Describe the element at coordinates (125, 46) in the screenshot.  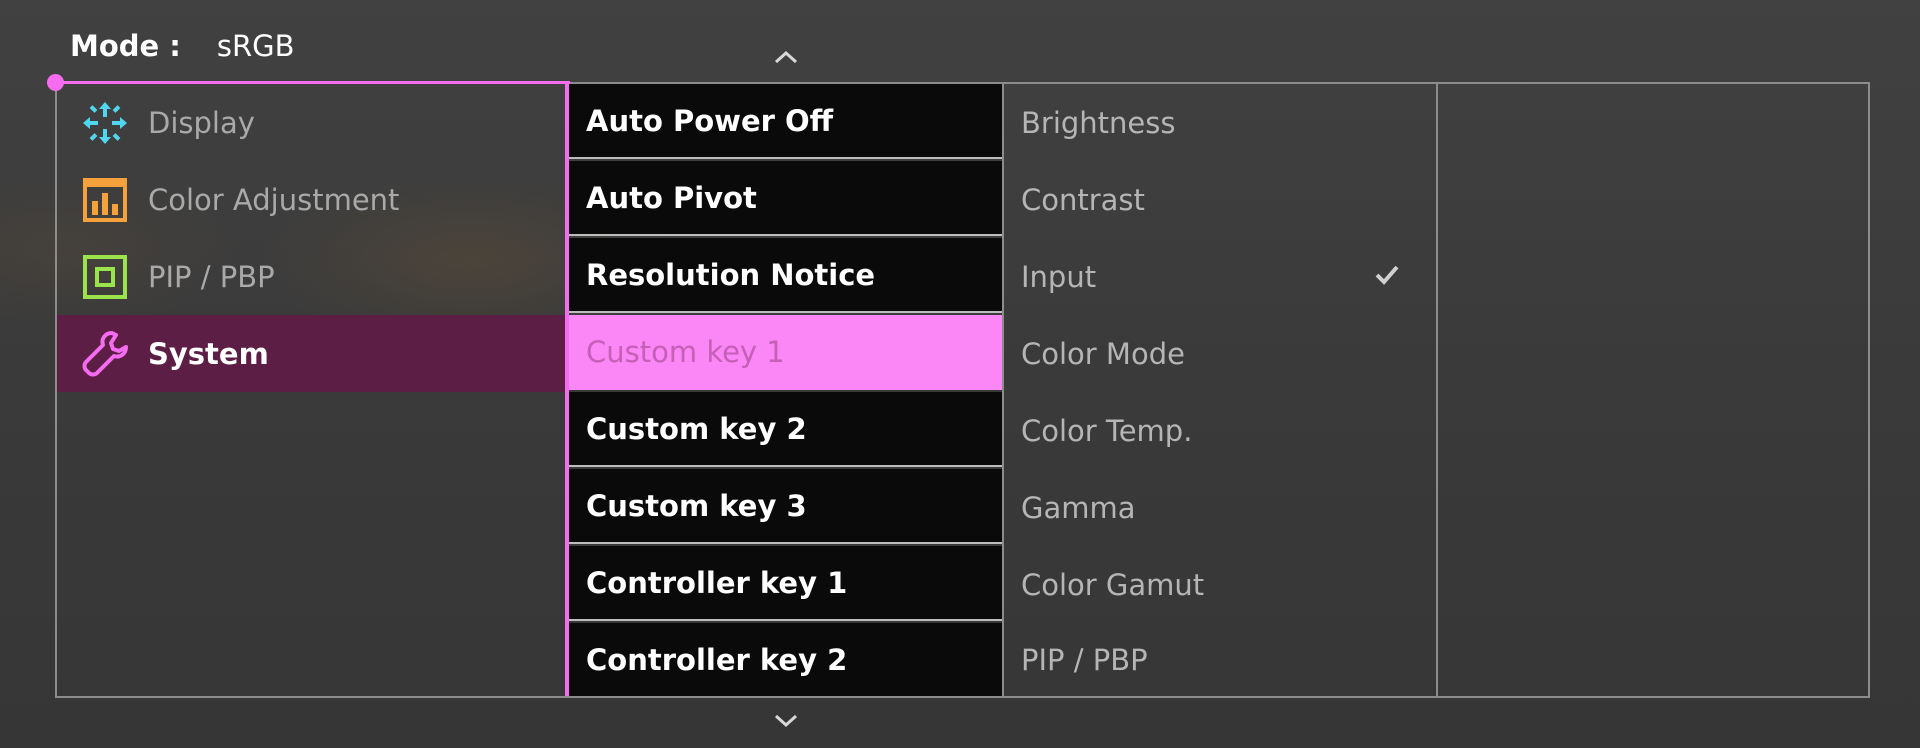
I see `mode-label: Mode :` at that location.